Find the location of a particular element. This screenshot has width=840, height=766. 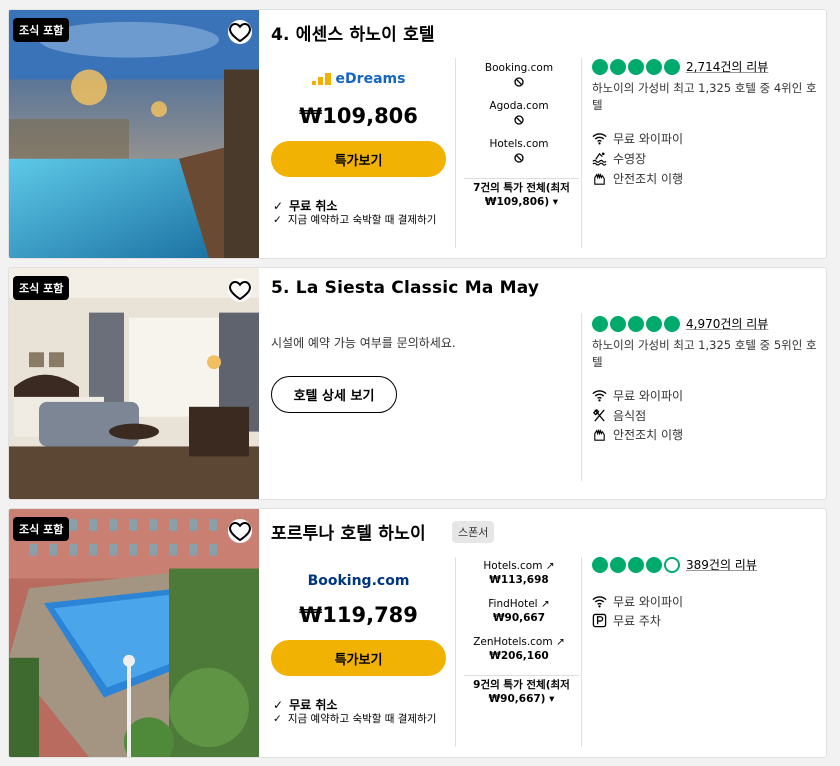

hotel-title: 5. La Siesta Classic Ma May is located at coordinates (405, 288).